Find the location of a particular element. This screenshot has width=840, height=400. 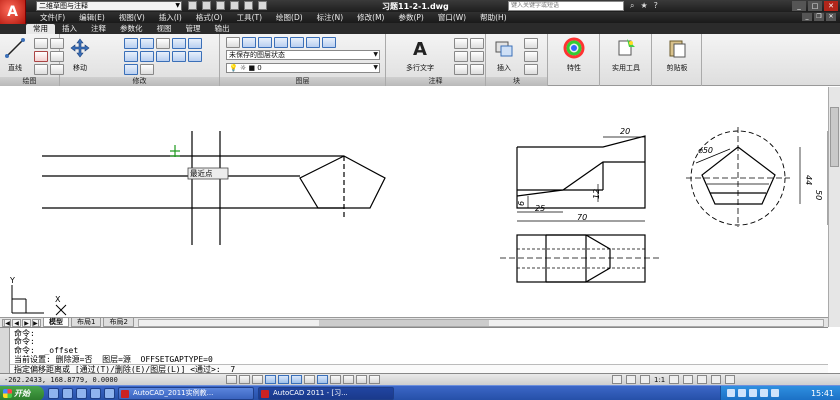

workspace-switch-icon is located at coordinates (674, 379).